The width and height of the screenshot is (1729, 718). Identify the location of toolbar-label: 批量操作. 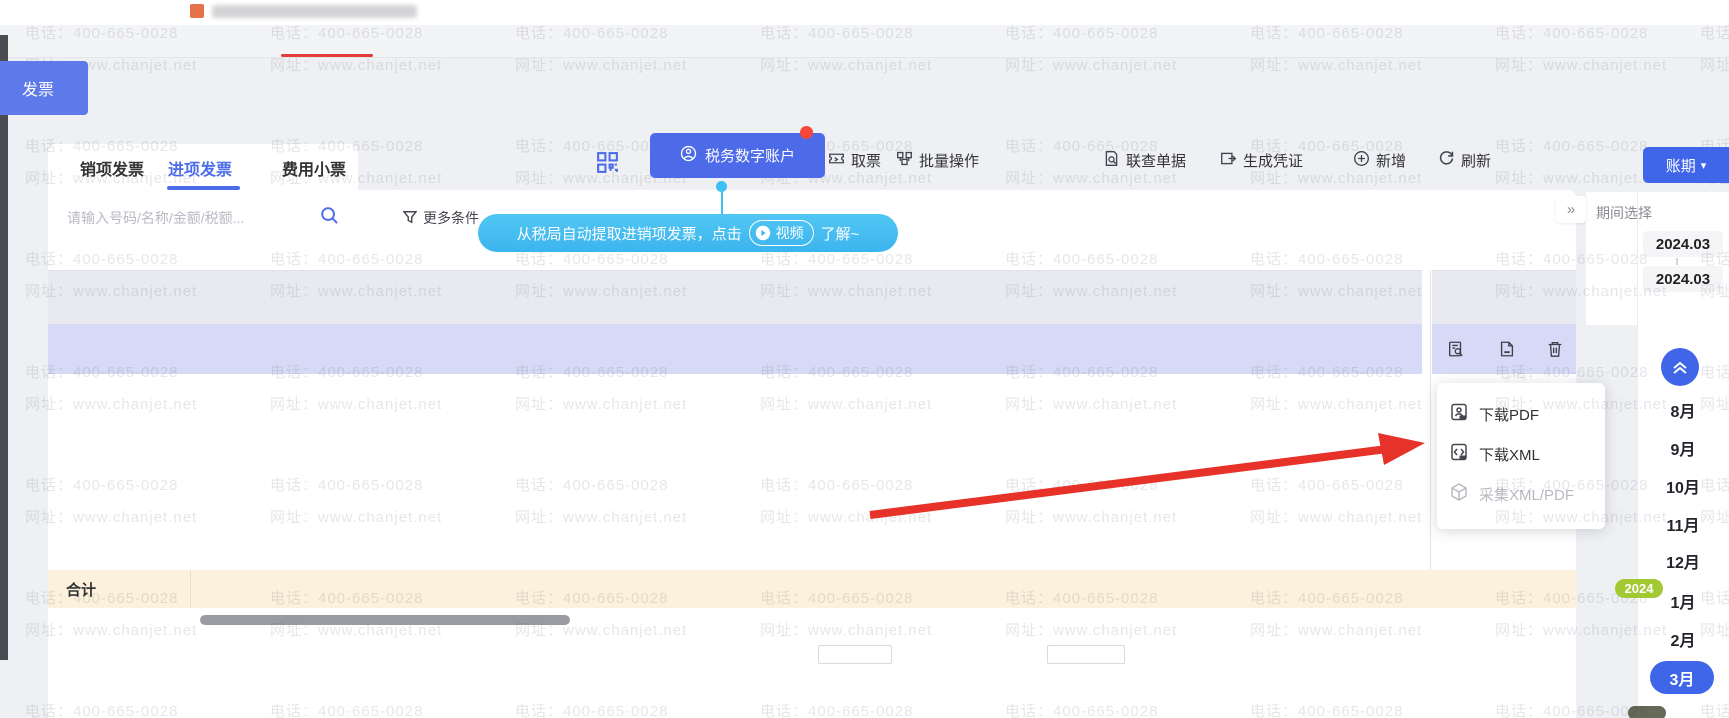
(949, 161).